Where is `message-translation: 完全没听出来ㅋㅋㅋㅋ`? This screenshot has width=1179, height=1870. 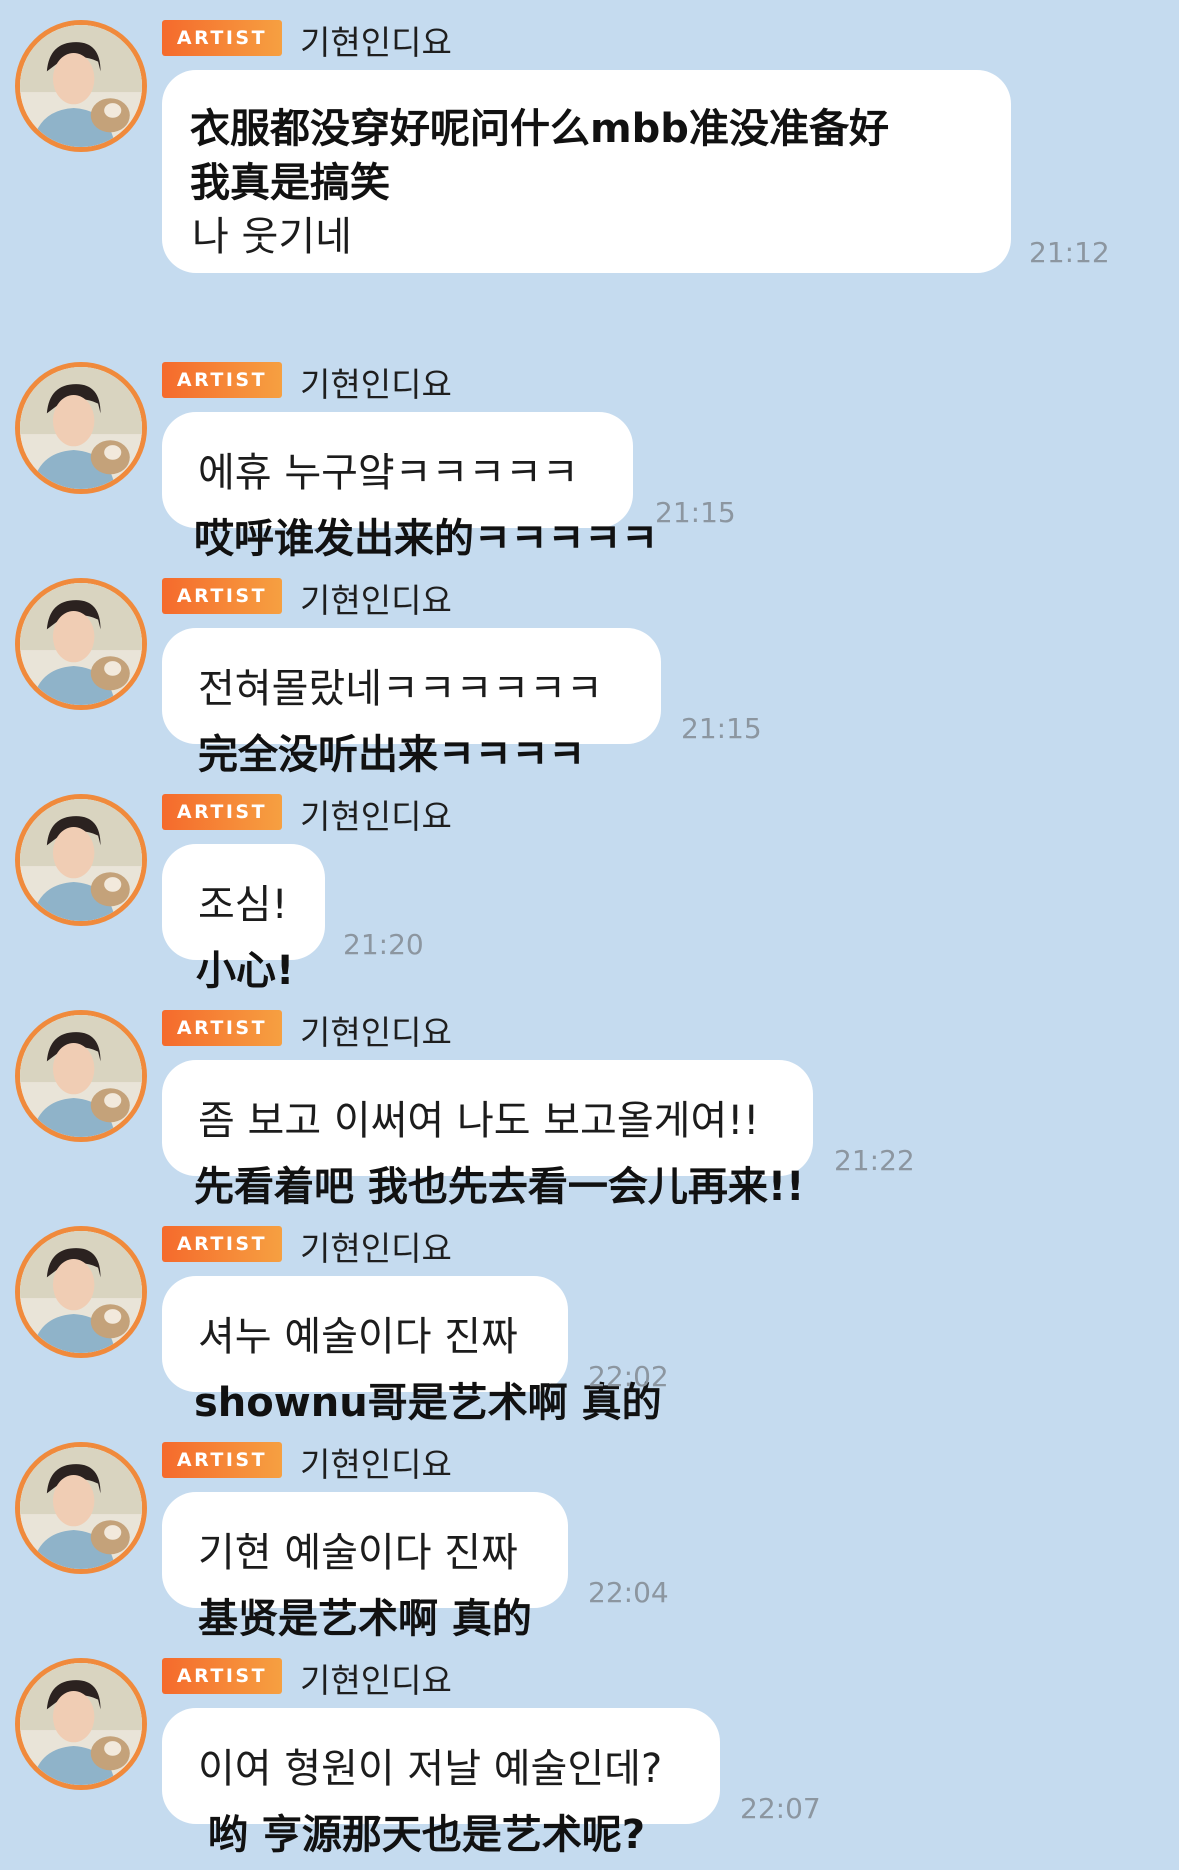
message-translation: 完全没听出来ㅋㅋㅋㅋ is located at coordinates (392, 755).